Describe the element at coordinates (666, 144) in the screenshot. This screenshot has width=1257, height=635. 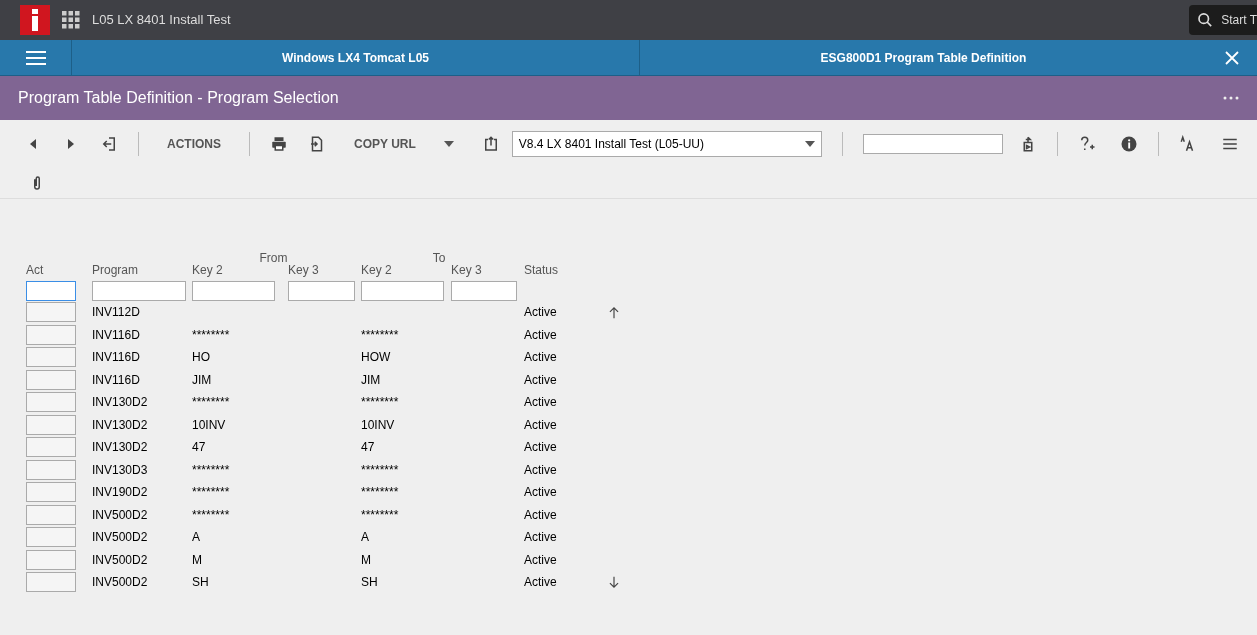
I see `environment-select: V8.4 LX 8401 Install Test (L05-UU)` at that location.